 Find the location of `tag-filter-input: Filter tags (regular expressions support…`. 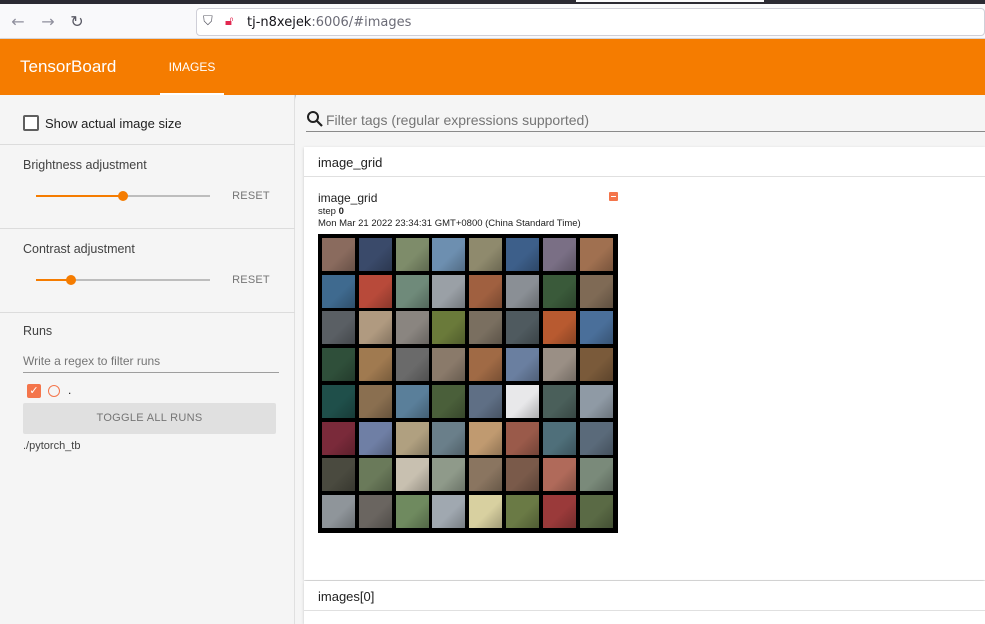

tag-filter-input: Filter tags (regular expressions support… is located at coordinates (645, 121).